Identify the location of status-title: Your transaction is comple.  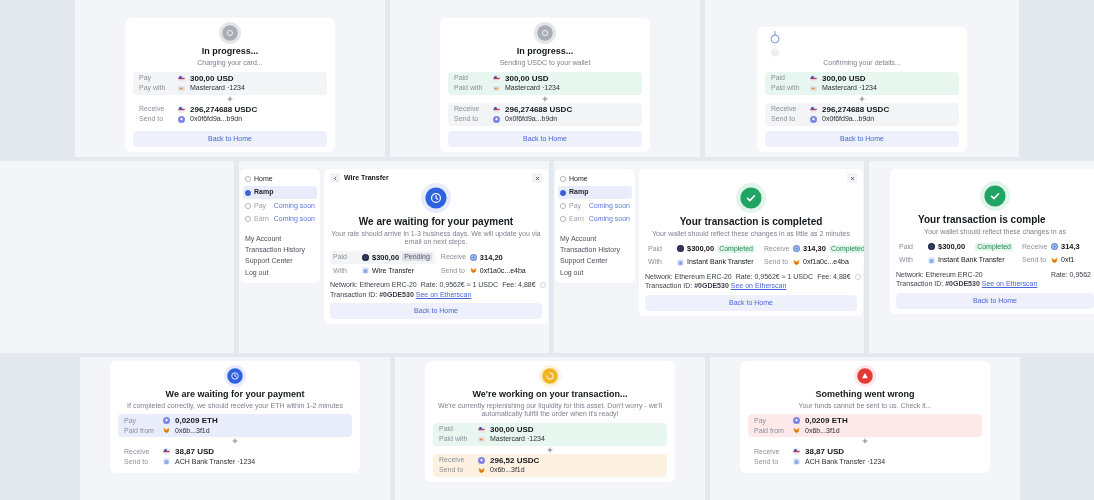
(982, 220).